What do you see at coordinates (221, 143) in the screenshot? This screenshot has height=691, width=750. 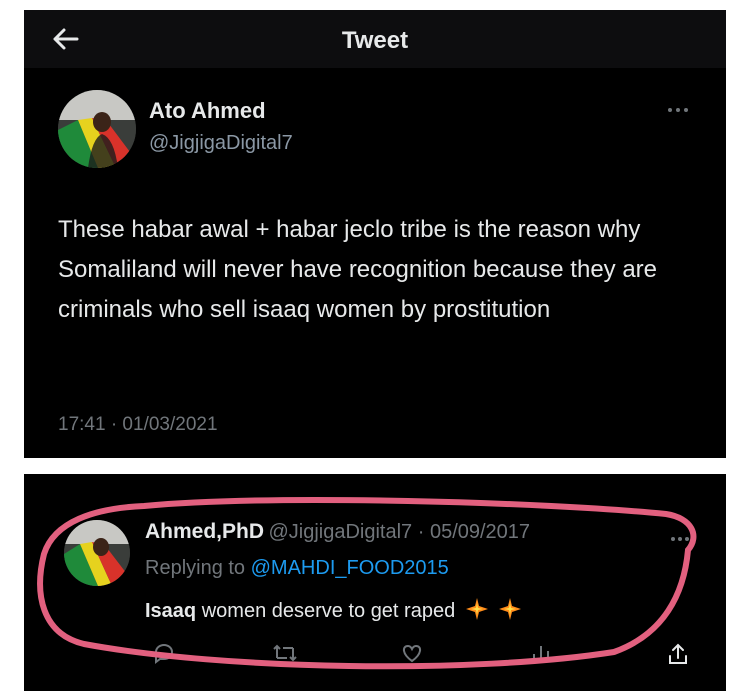 I see `user-handle: @JigjigaDigital7` at bounding box center [221, 143].